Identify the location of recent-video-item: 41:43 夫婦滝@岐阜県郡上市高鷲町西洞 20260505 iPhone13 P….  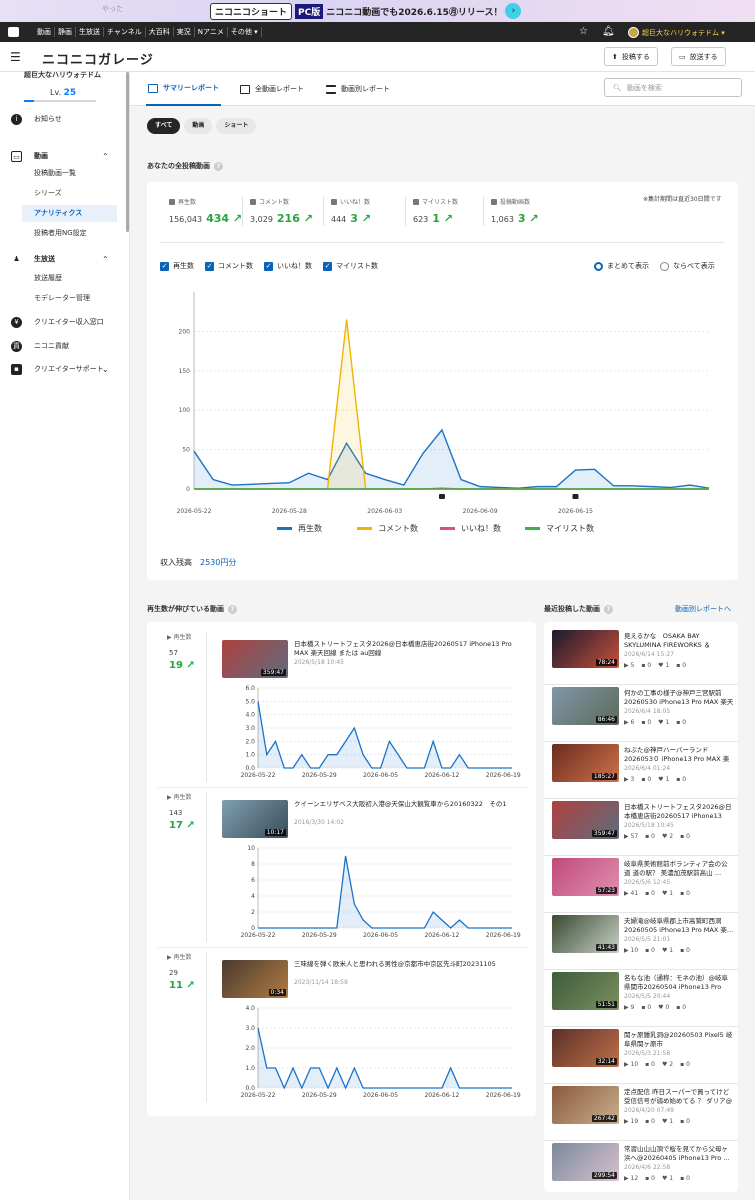
(644, 941).